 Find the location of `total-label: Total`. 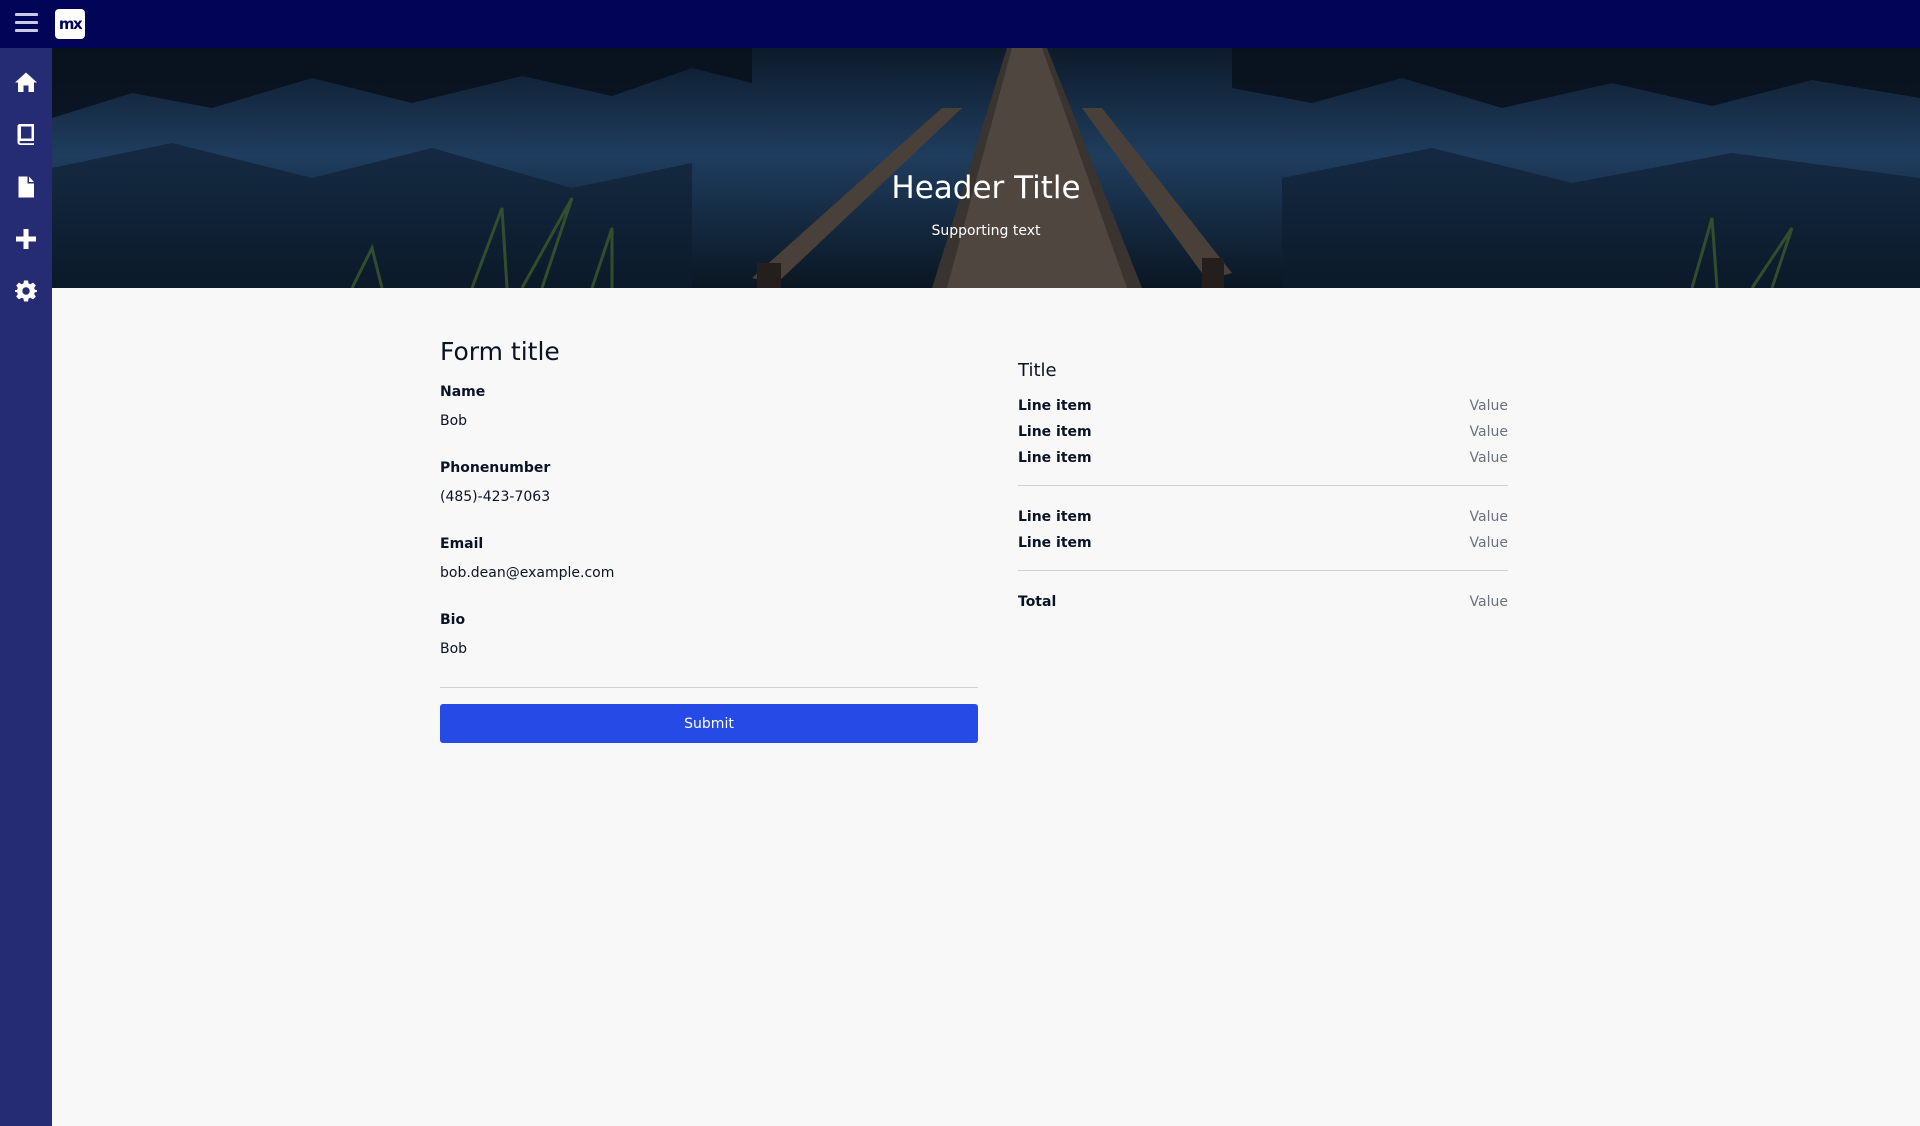

total-label: Total is located at coordinates (1037, 602).